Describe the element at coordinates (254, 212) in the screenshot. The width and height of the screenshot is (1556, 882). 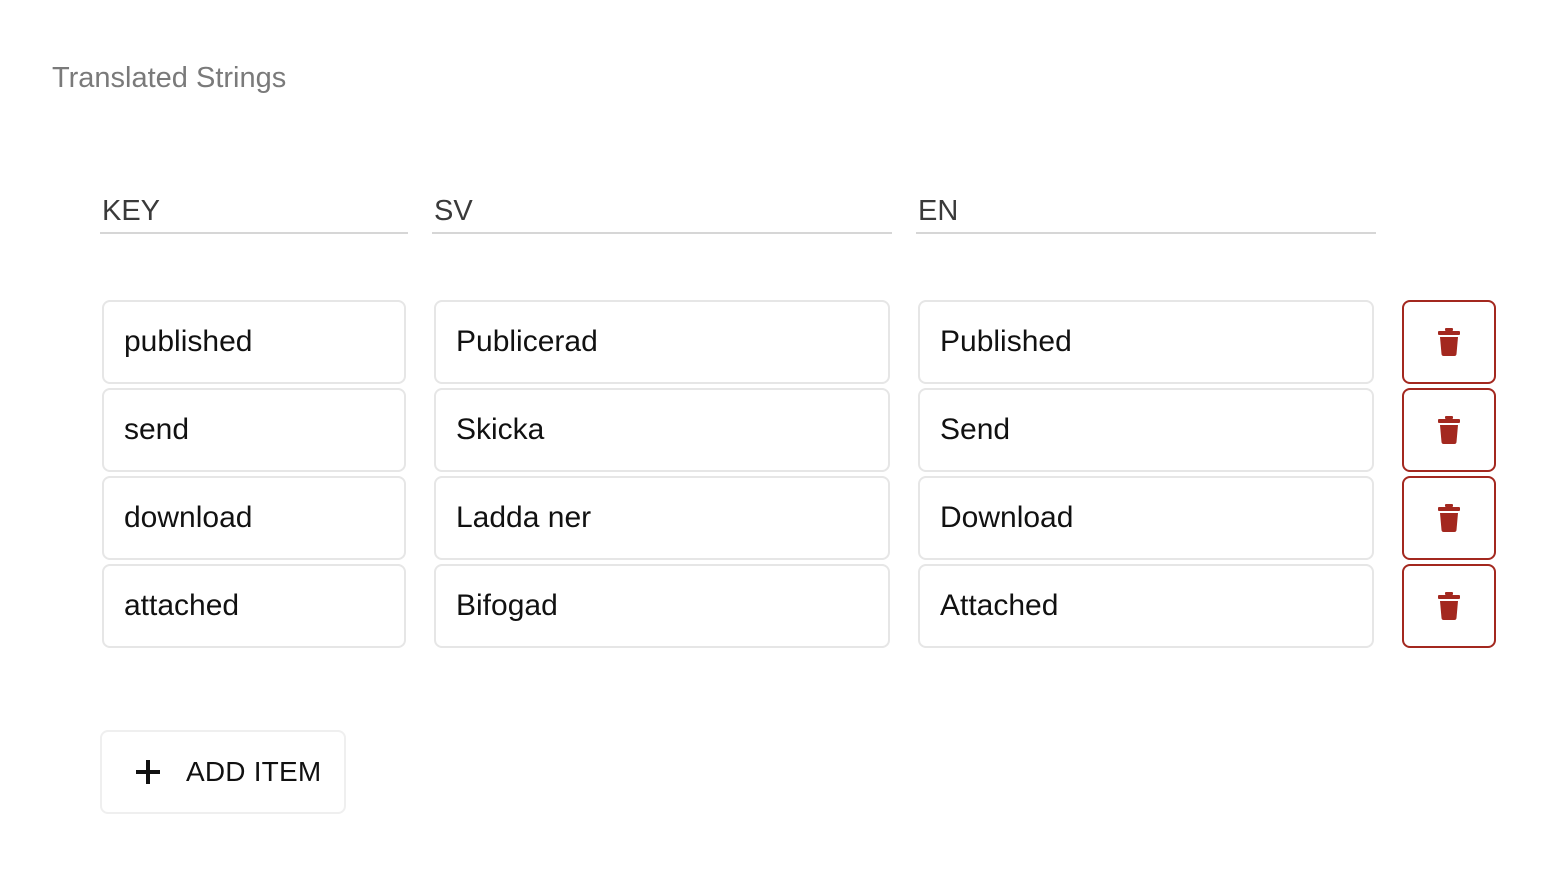
I see `column-header-key: KEY` at that location.